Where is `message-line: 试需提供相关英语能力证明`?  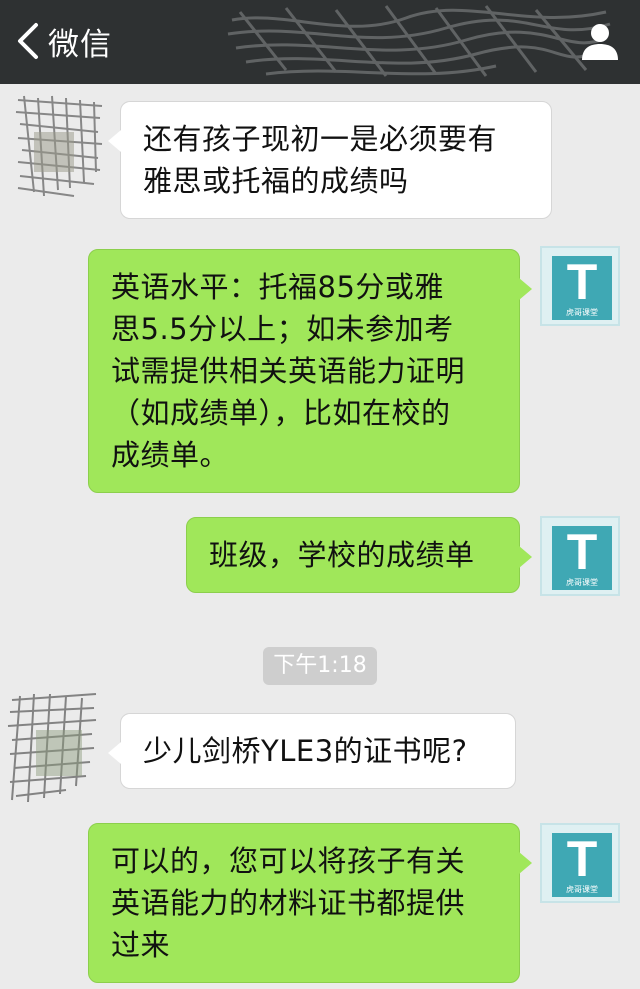 message-line: 试需提供相关英语能力证明 is located at coordinates (288, 371).